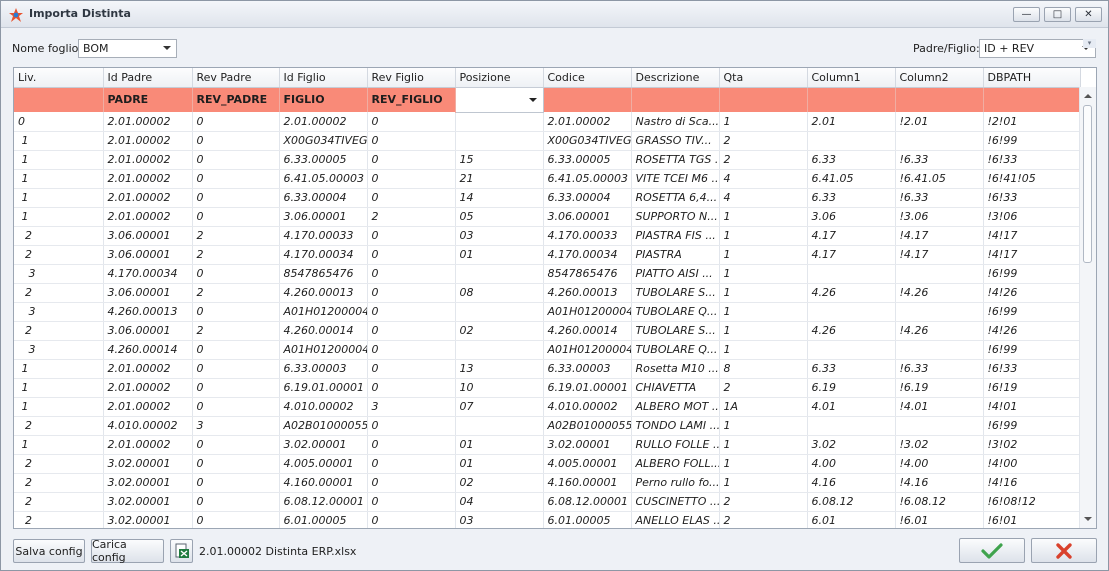 The image size is (1109, 571). What do you see at coordinates (323, 160) in the screenshot?
I see `table-cell: 6.33.00005` at bounding box center [323, 160].